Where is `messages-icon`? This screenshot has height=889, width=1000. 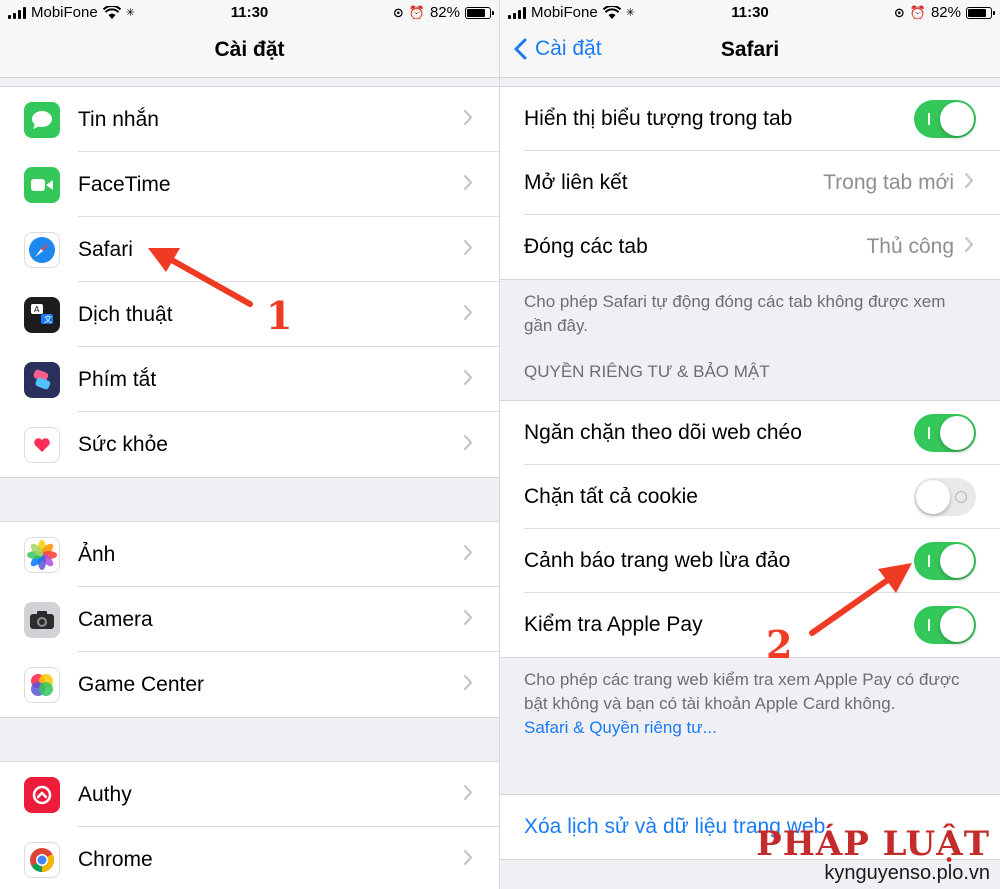
messages-icon is located at coordinates (42, 119).